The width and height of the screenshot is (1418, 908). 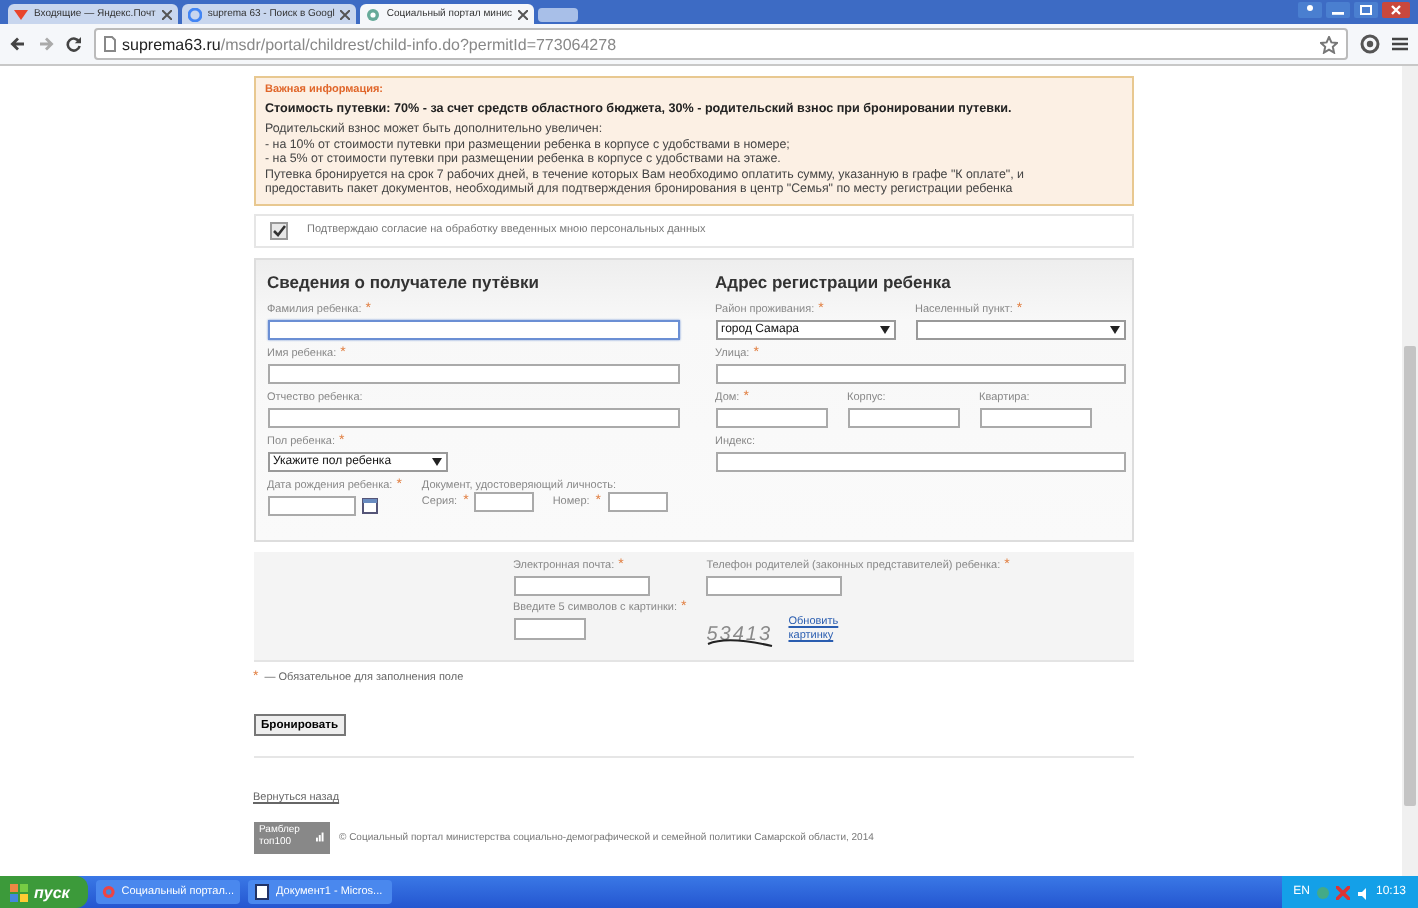 I want to click on browser-icon, so click(x=109, y=892).